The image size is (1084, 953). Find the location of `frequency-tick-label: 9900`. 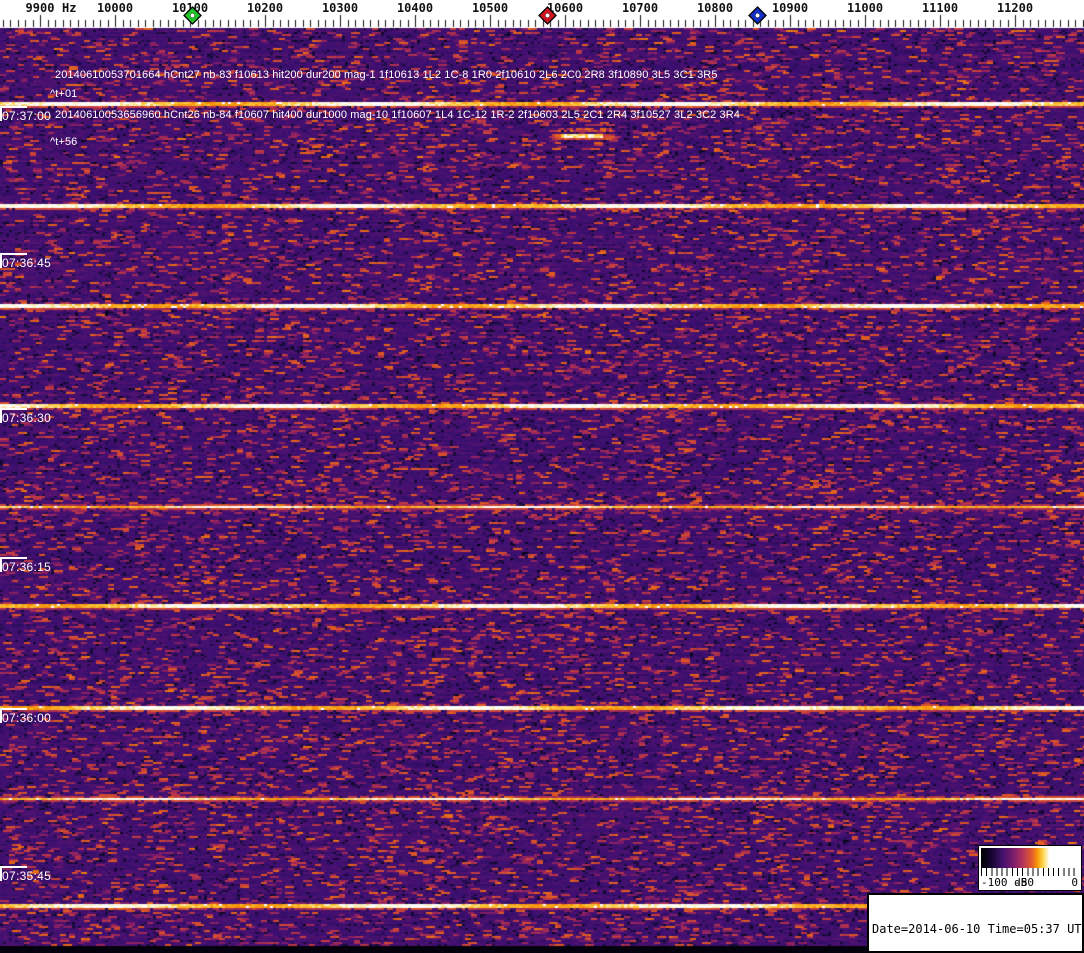

frequency-tick-label: 9900 is located at coordinates (40, 8).